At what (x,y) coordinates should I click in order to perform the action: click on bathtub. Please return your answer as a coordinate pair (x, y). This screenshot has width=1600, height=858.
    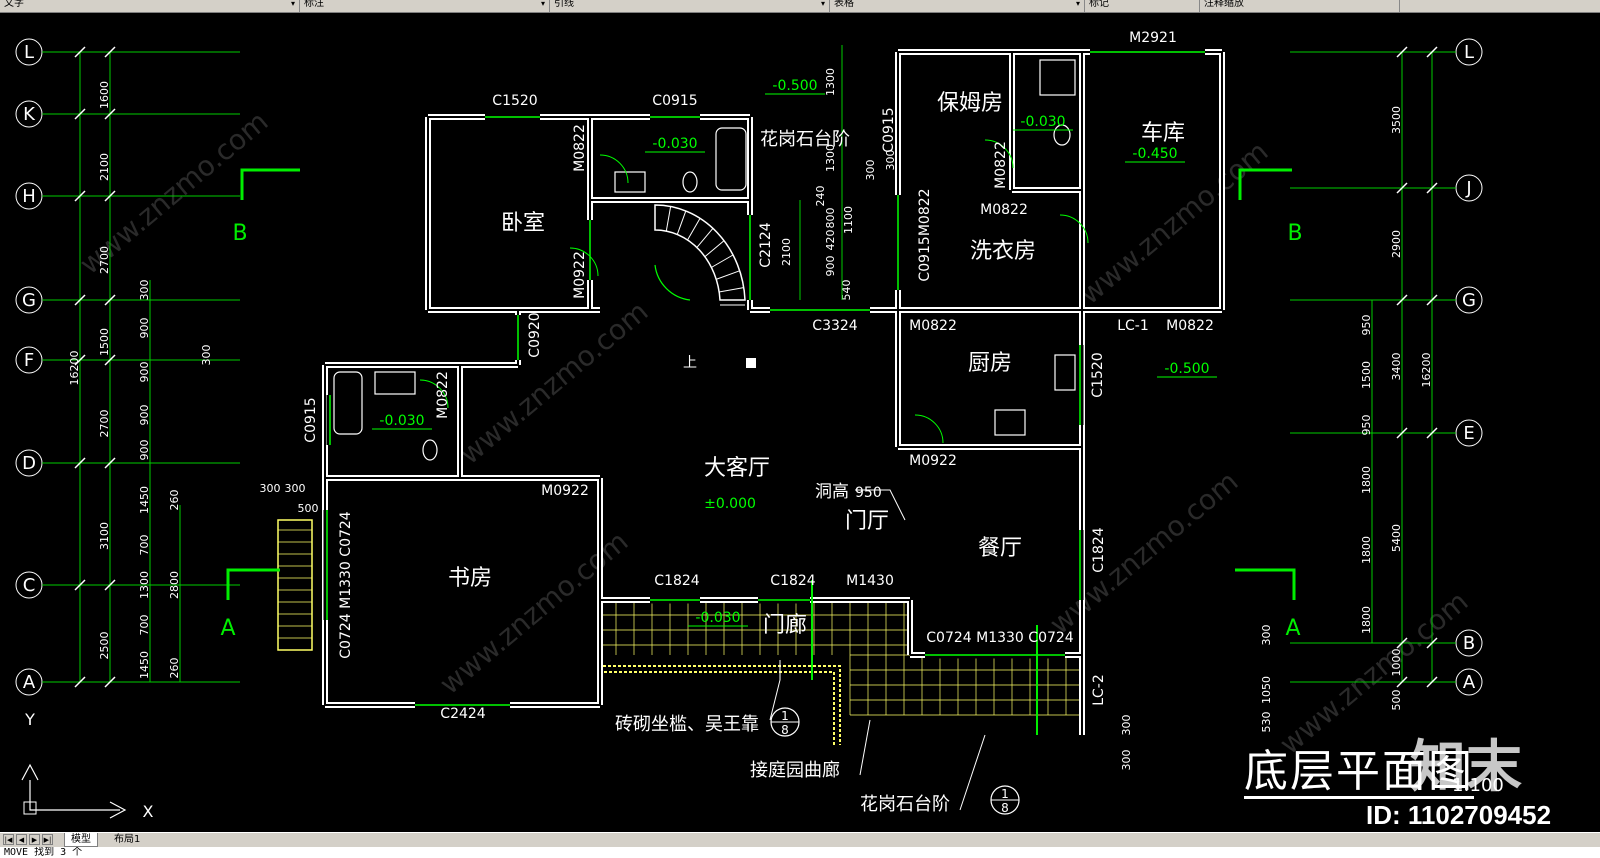
    Looking at the image, I should click on (348, 403).